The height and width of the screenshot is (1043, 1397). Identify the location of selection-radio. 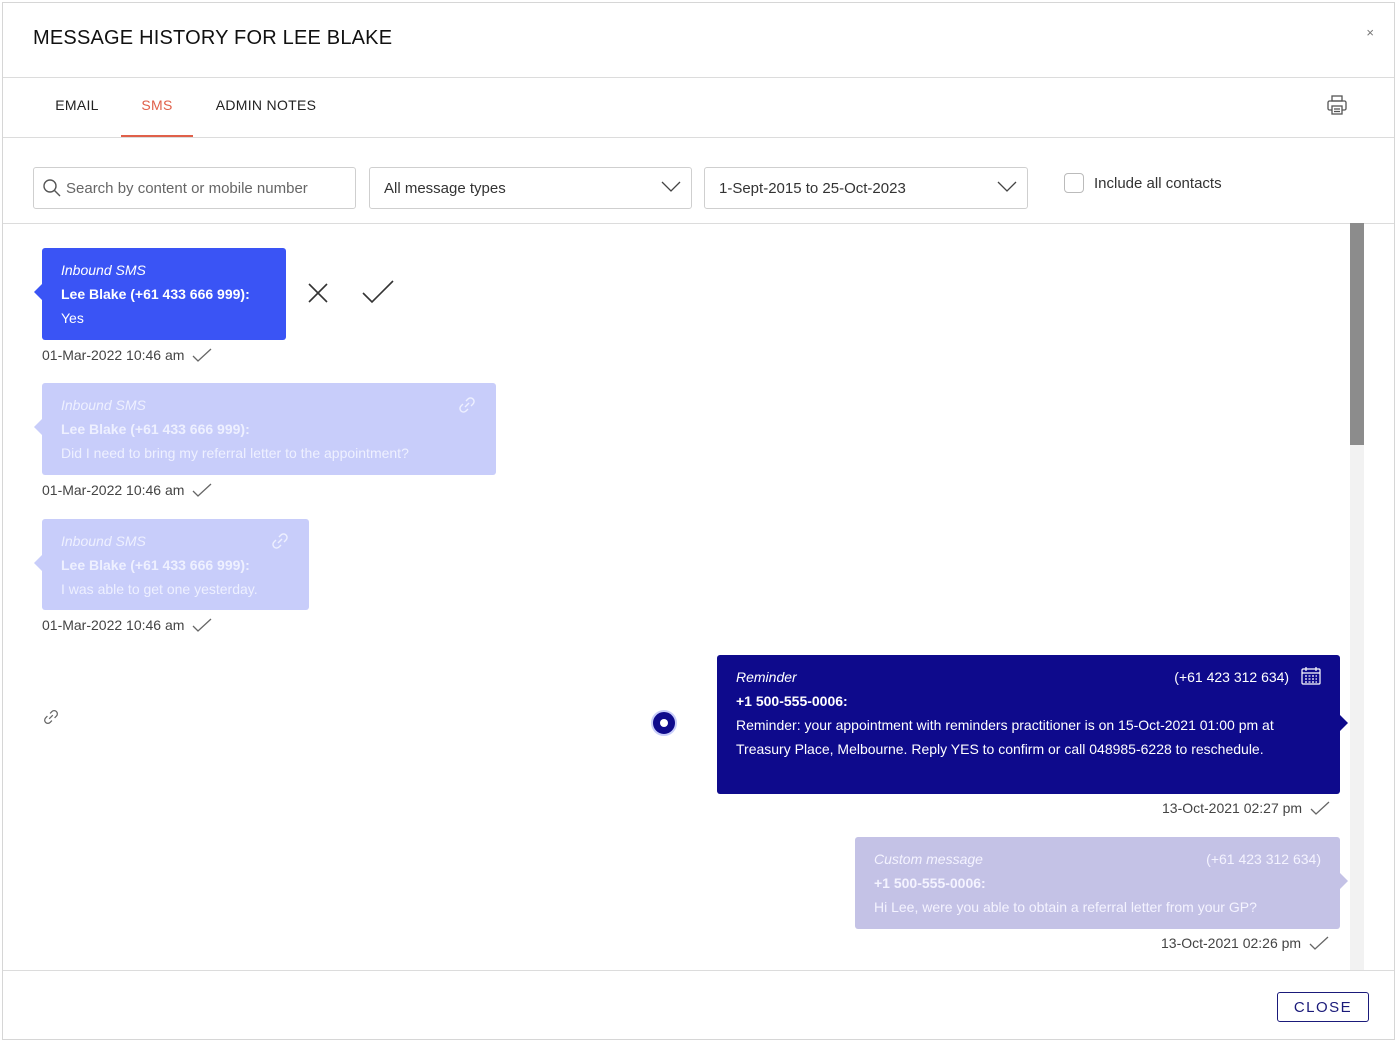
(664, 723).